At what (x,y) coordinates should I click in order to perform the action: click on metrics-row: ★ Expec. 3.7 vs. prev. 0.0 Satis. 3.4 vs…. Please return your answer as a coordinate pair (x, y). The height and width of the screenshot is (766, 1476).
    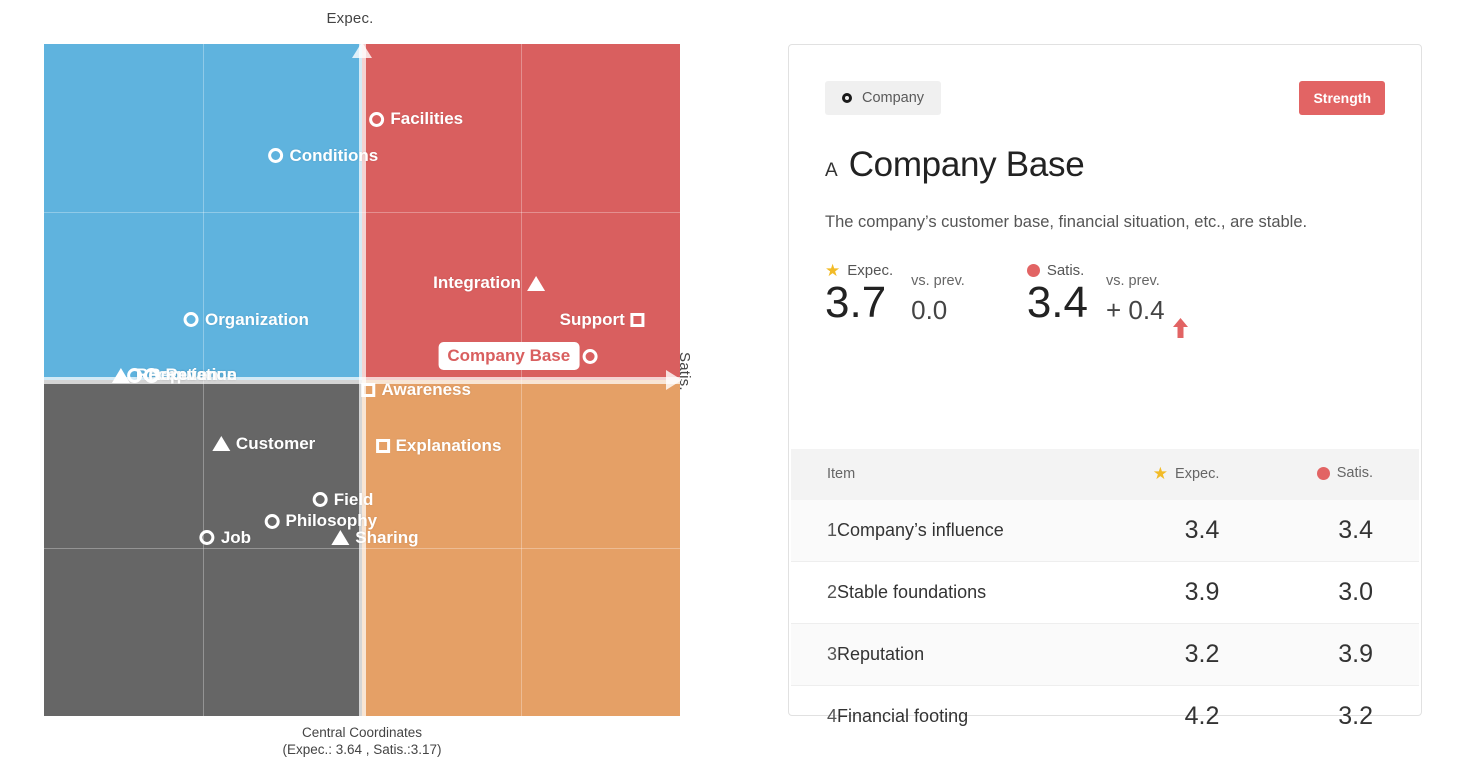
    Looking at the image, I should click on (1105, 299).